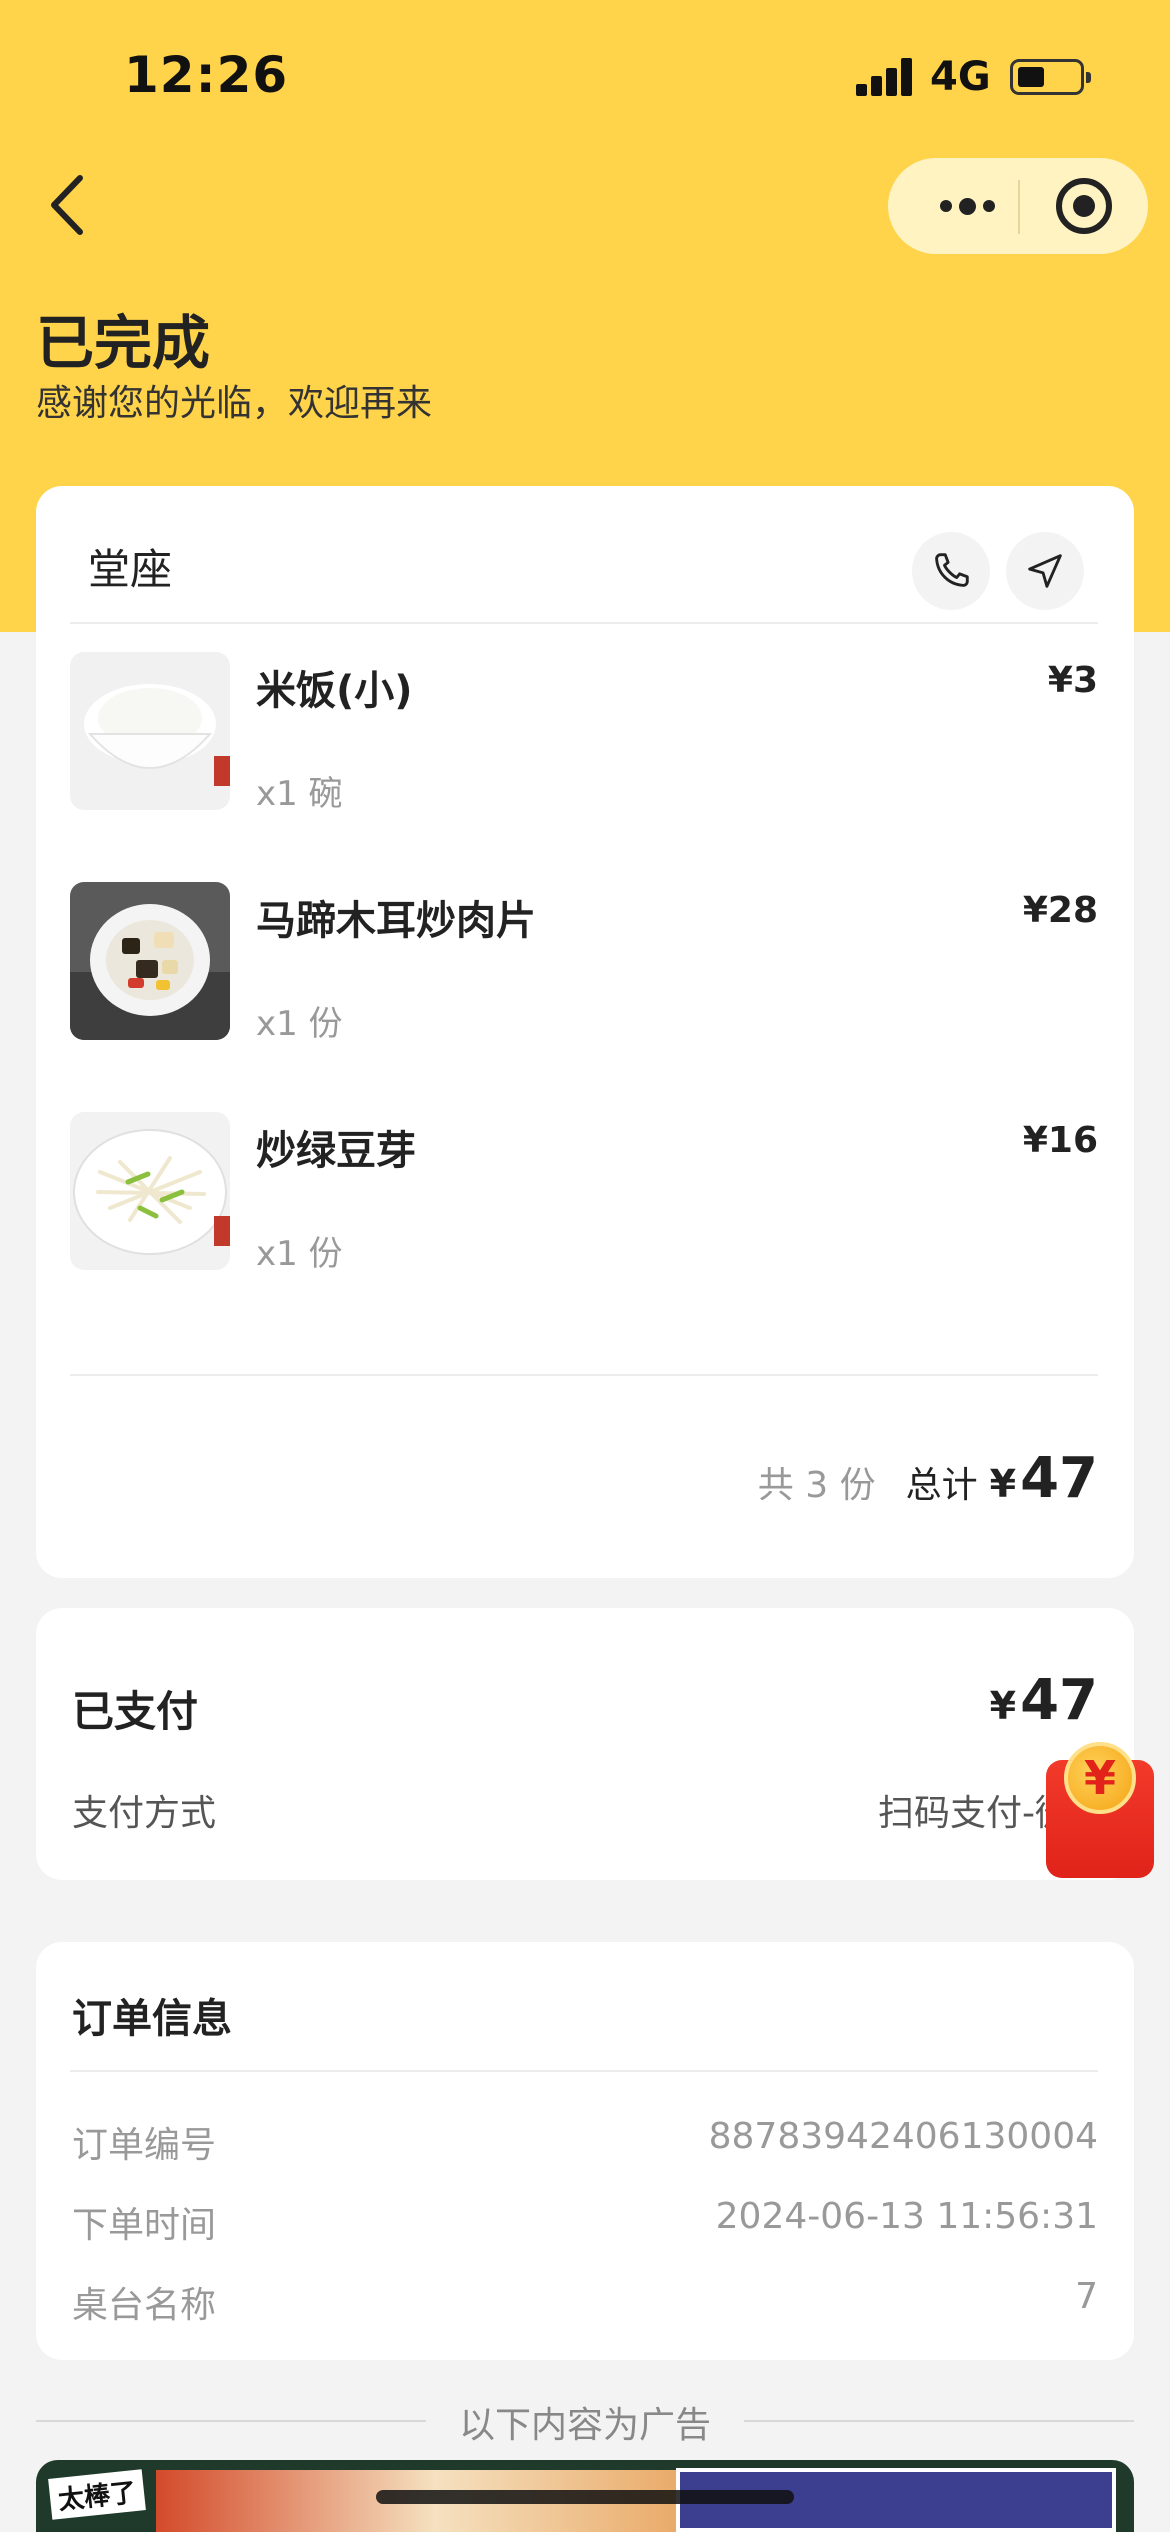 The height and width of the screenshot is (2532, 1170). I want to click on order-summary: 共 3 份 总计 ¥ 47, so click(928, 1478).